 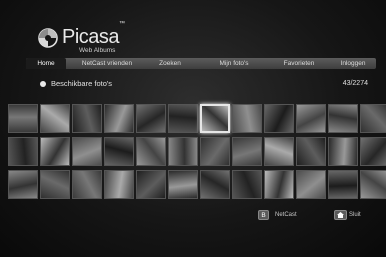 I want to click on tab-mijn-fotos: Mijn foto's, so click(x=234, y=63).